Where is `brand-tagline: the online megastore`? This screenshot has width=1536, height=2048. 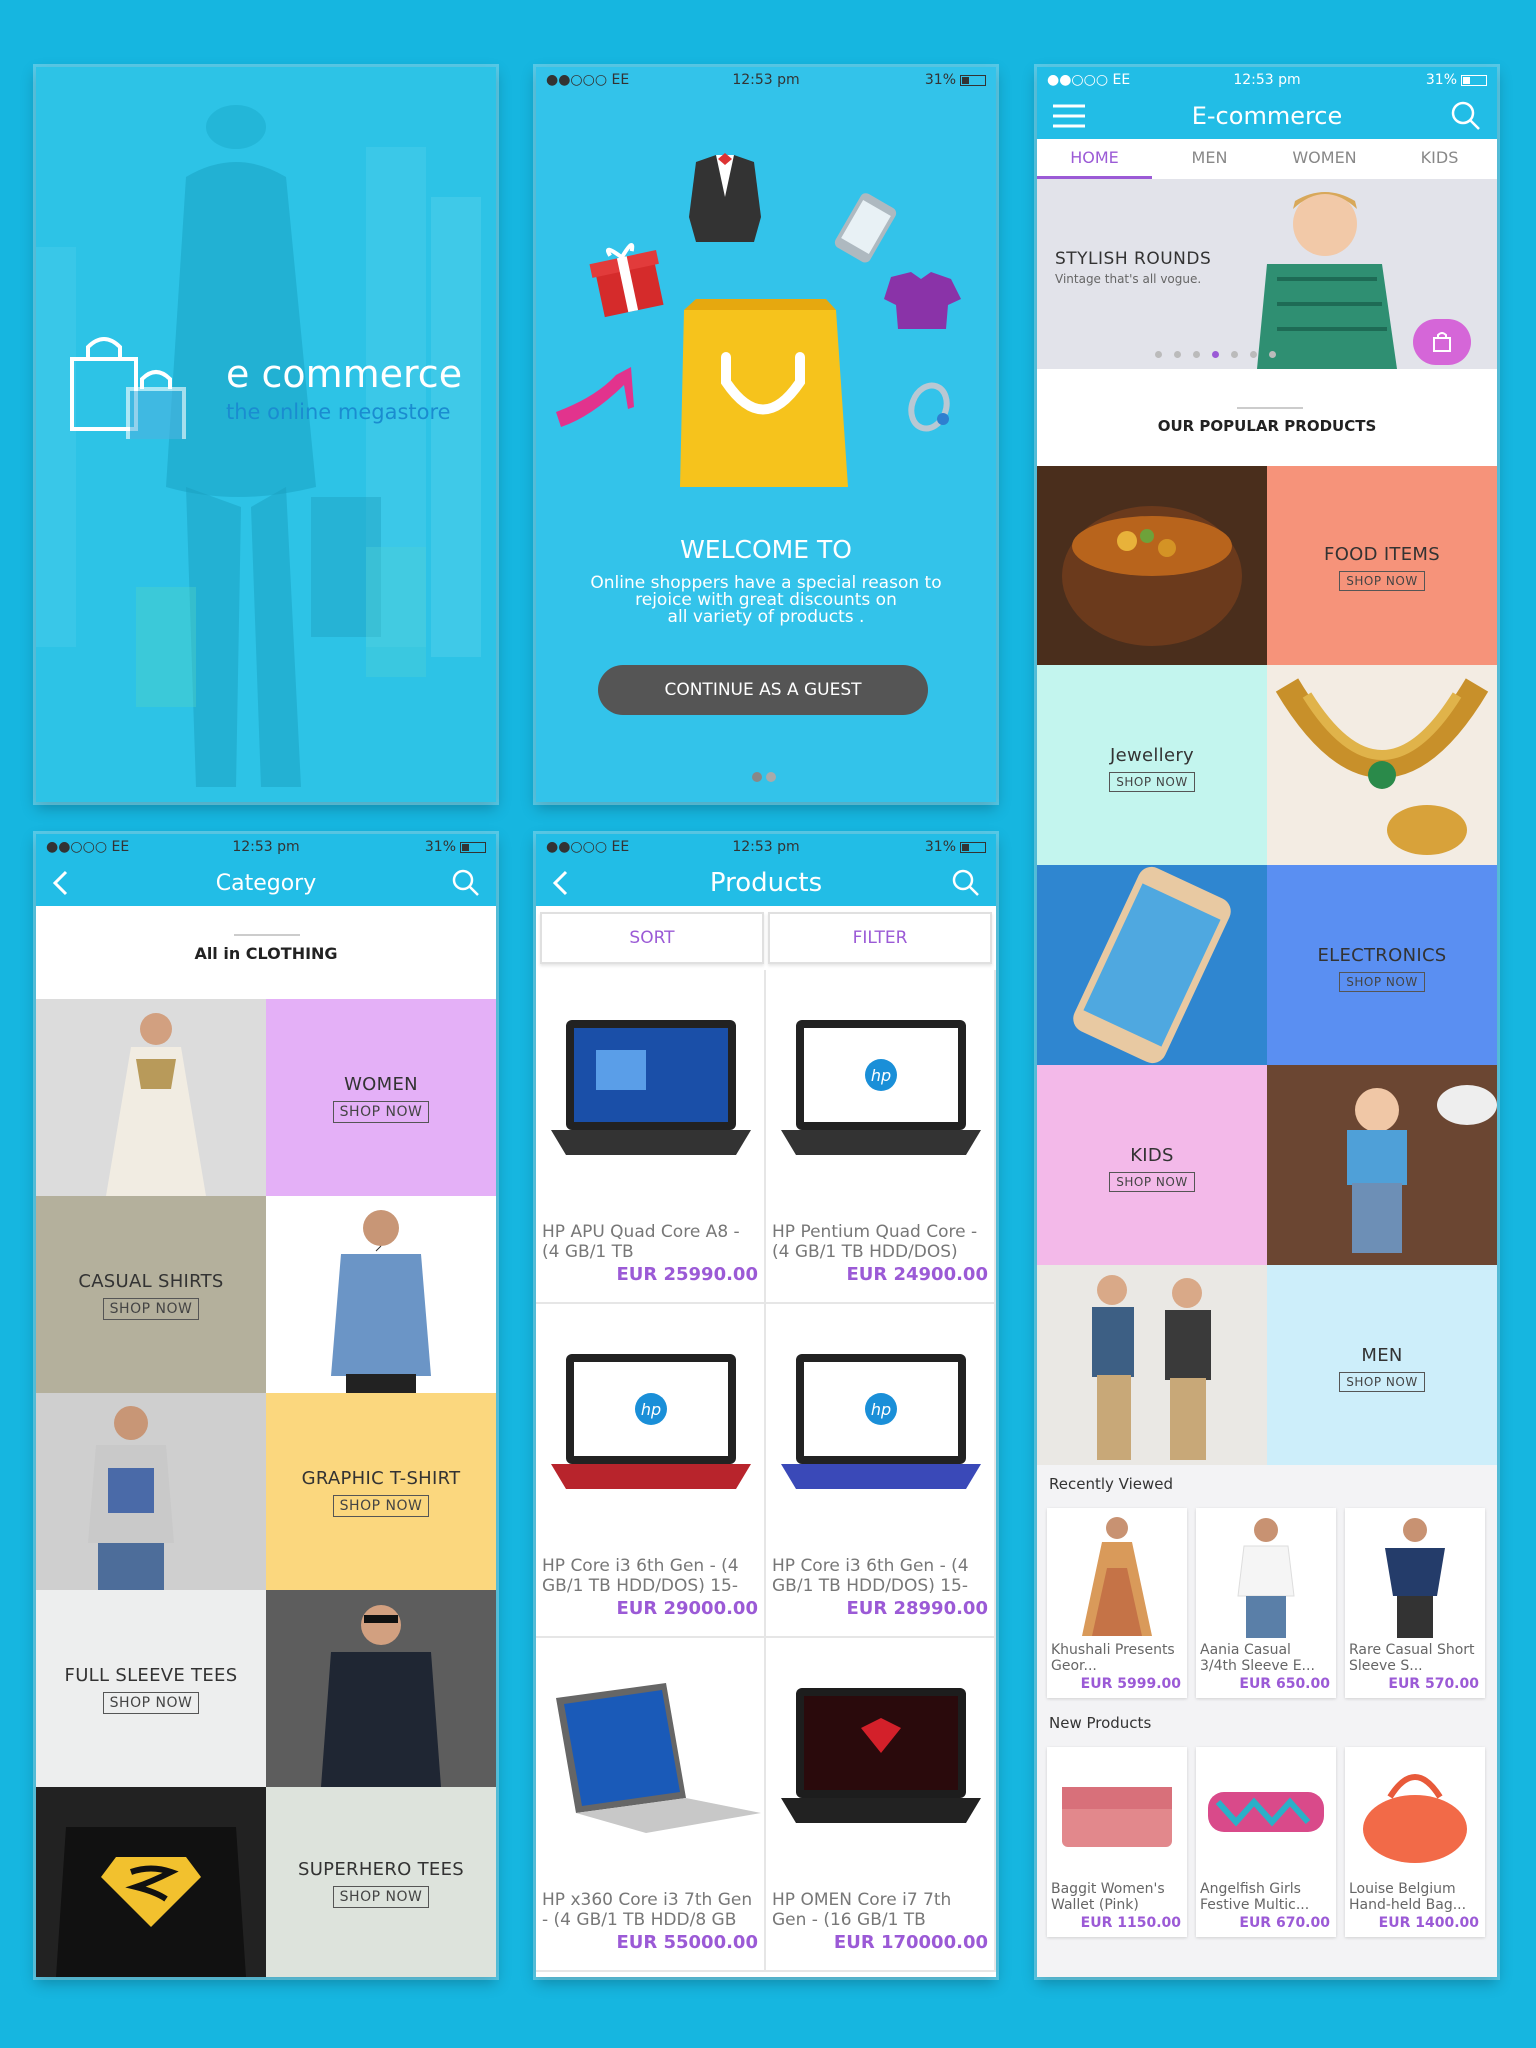 brand-tagline: the online megastore is located at coordinates (338, 412).